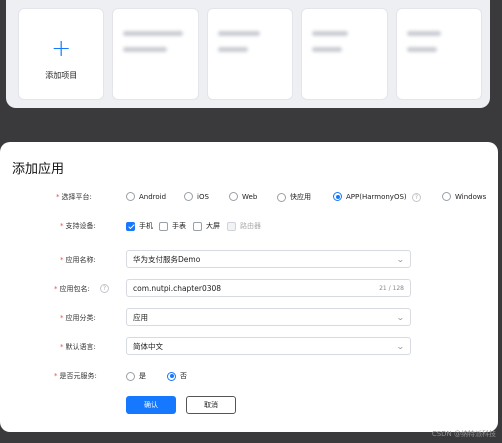 The height and width of the screenshot is (443, 502). I want to click on language-label: * 默认语言:, so click(78, 347).